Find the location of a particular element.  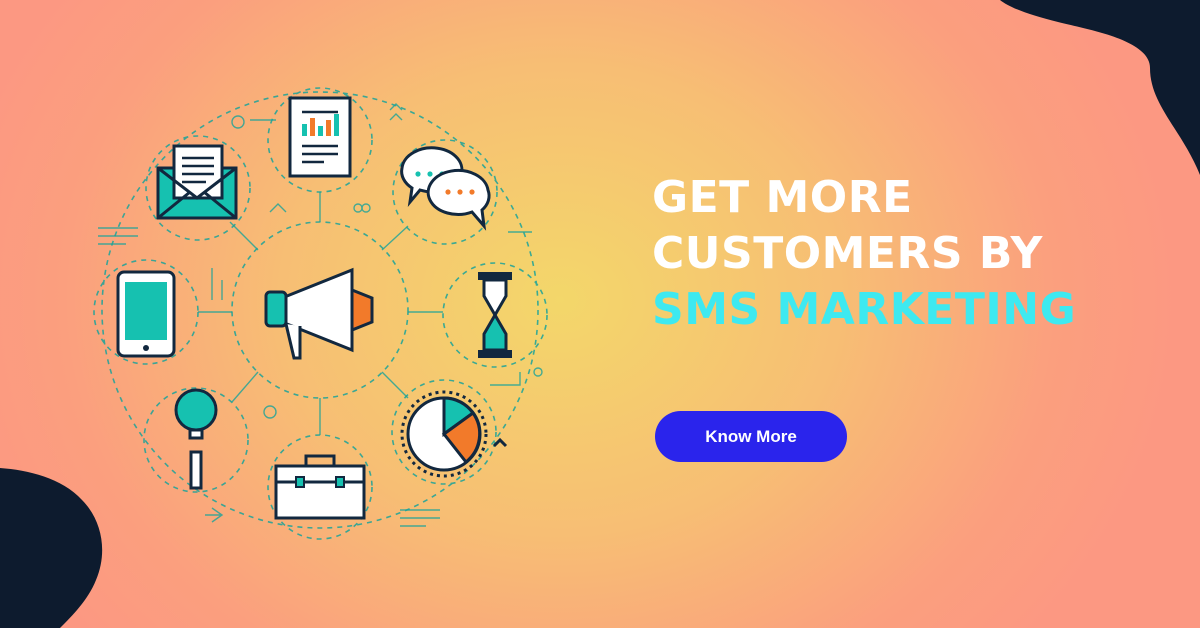

headline-line-2: CUSTOMERS BY is located at coordinates (847, 253).